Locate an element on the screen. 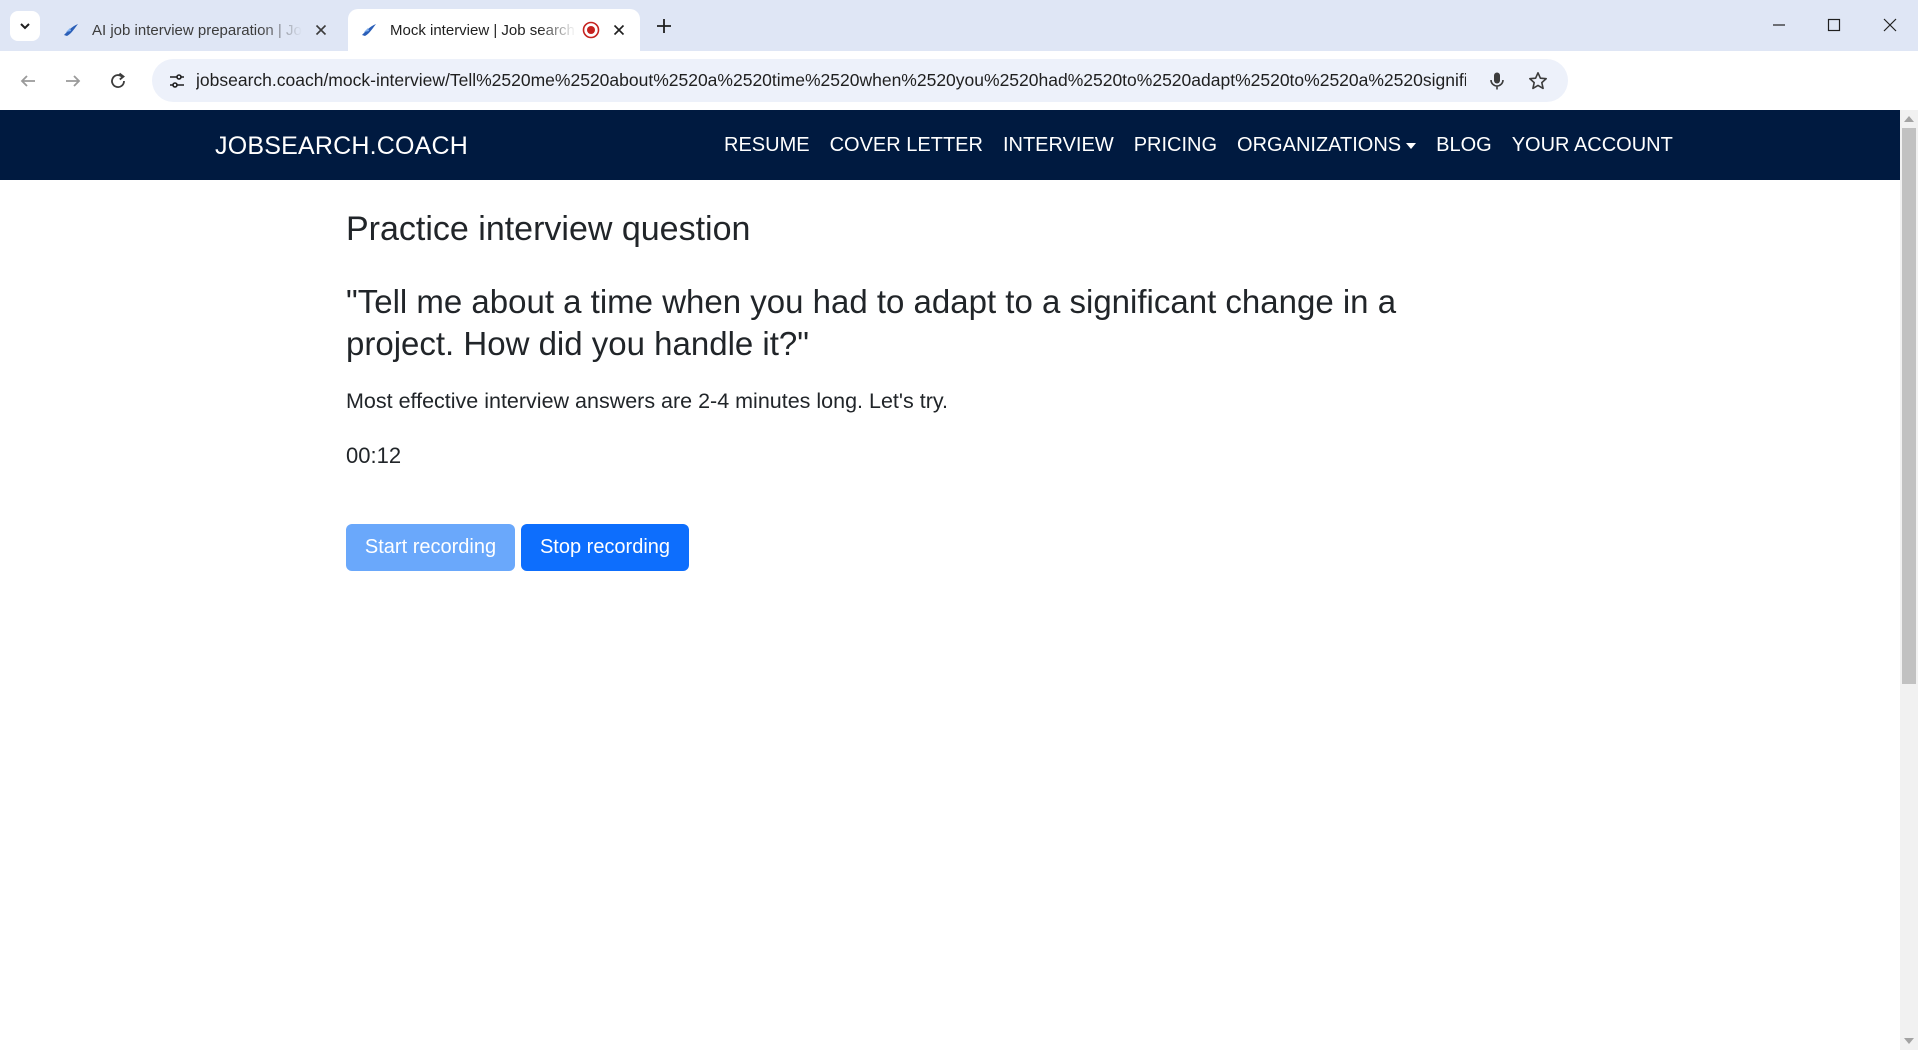 The image size is (1918, 1050). nav-link-interview: INTERVIEW is located at coordinates (1058, 145).